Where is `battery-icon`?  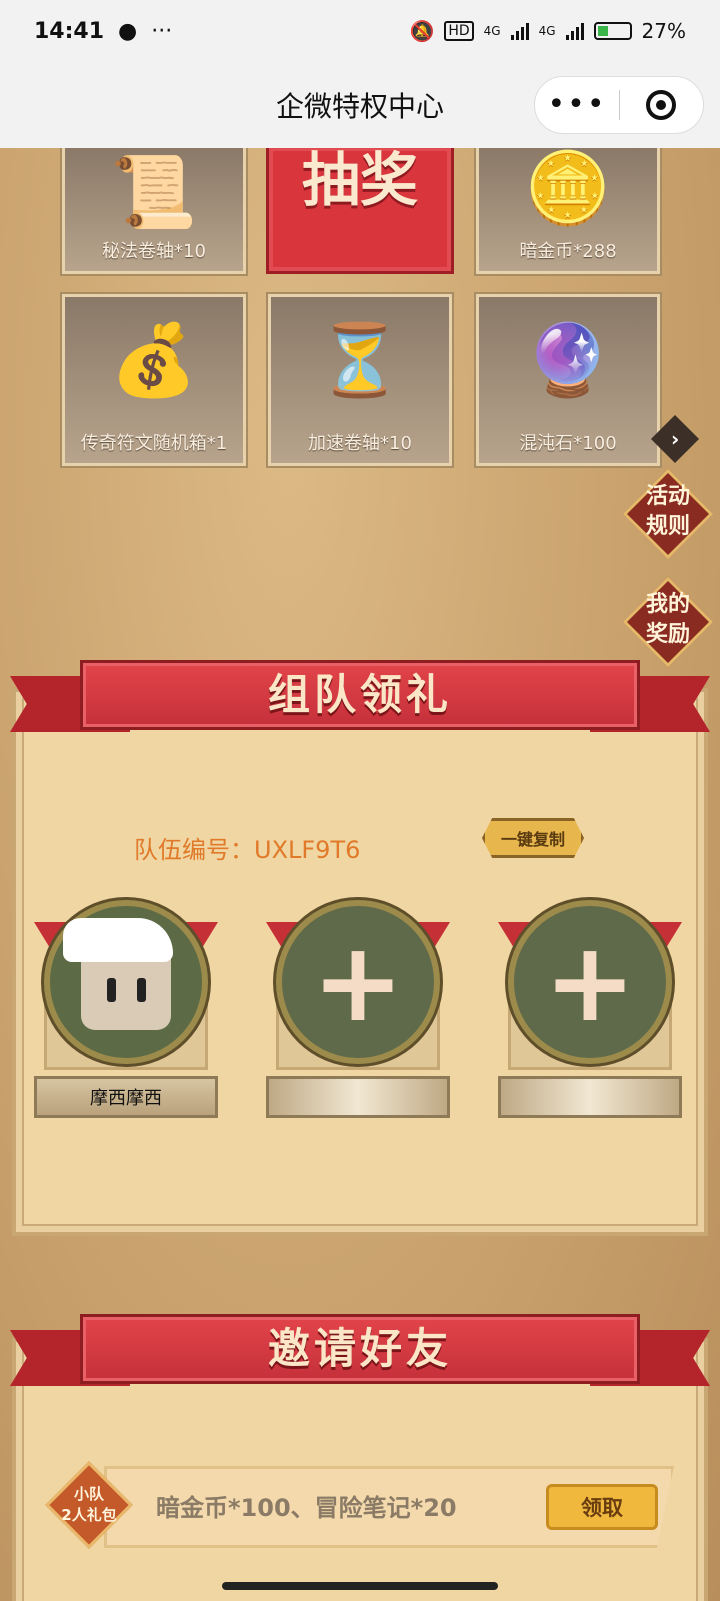
battery-icon is located at coordinates (612, 31).